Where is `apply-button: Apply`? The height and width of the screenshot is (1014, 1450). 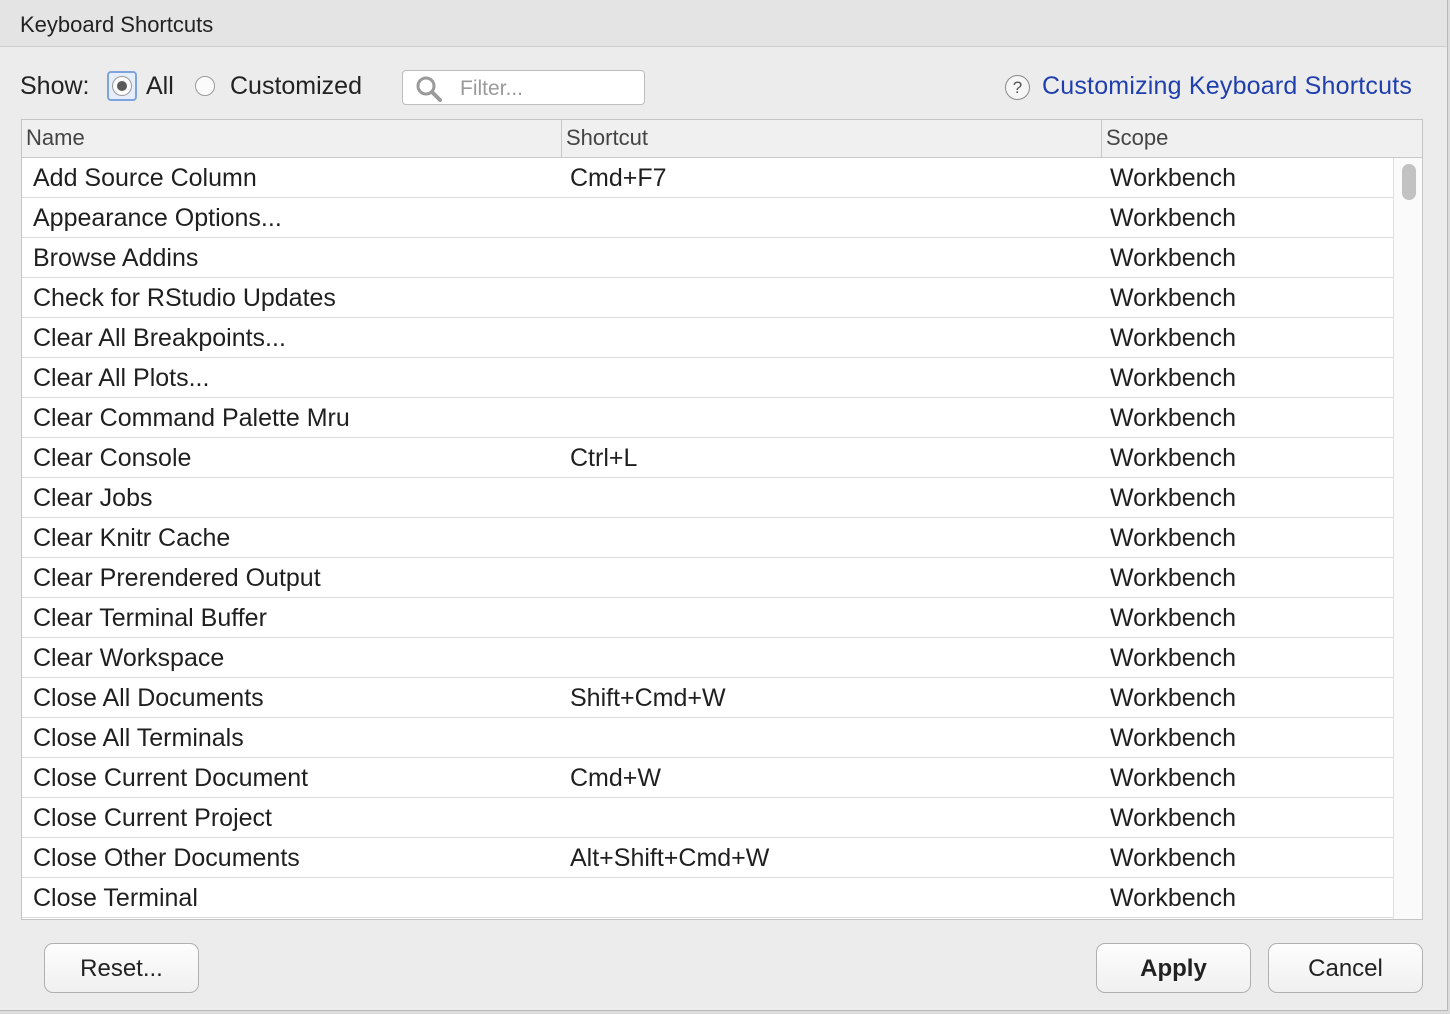
apply-button: Apply is located at coordinates (1173, 968).